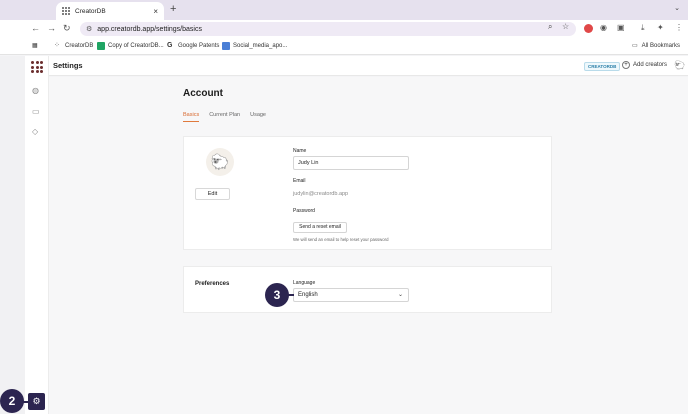 This screenshot has width=688, height=414. I want to click on email-value: judylin@creatordb.app, so click(321, 194).